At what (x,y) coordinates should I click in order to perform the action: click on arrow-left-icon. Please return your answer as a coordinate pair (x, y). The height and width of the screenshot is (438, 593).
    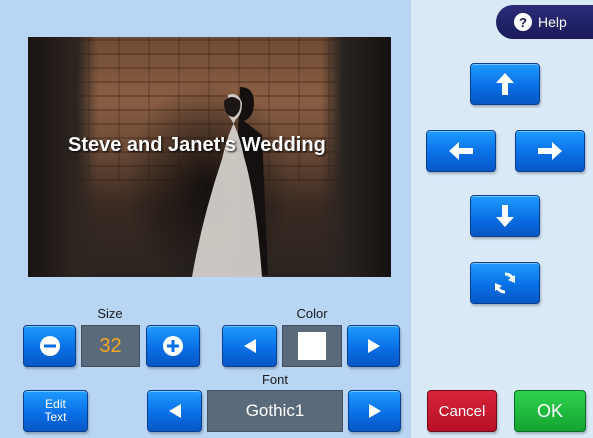
    Looking at the image, I should click on (461, 151).